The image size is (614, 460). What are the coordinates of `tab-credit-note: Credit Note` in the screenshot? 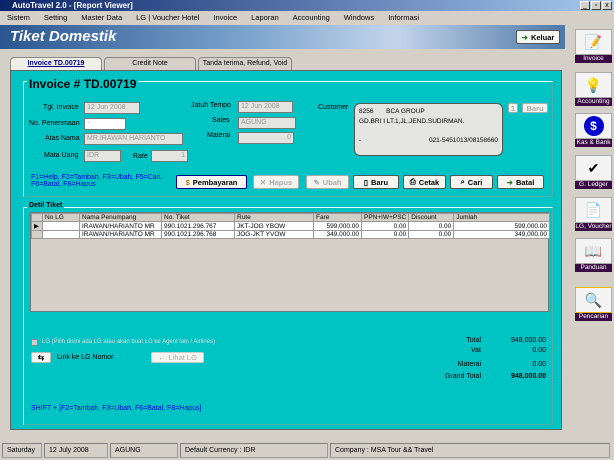 It's located at (150, 63).